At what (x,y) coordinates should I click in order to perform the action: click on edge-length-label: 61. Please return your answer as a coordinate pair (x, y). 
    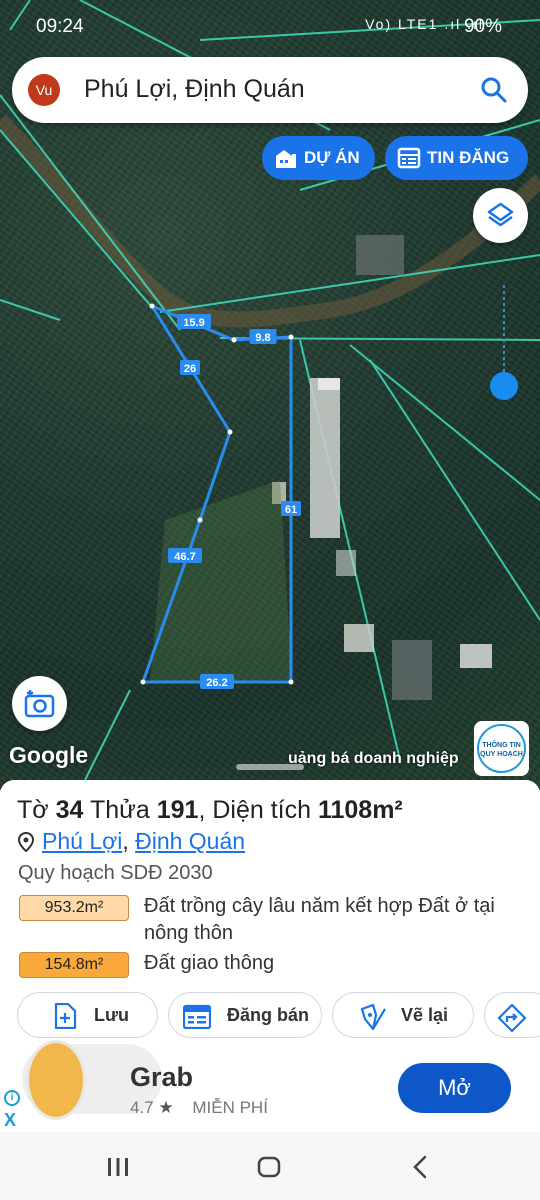
    Looking at the image, I should click on (291, 508).